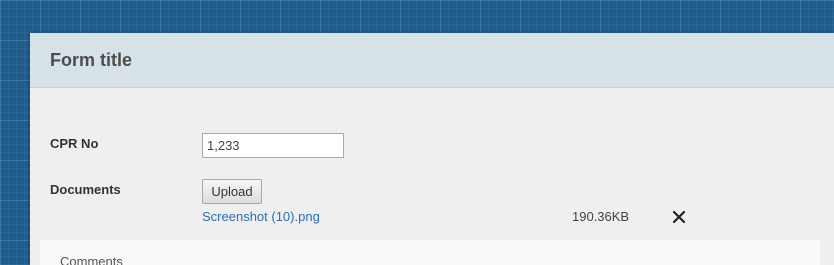 Image resolution: width=834 pixels, height=265 pixels. Describe the element at coordinates (91, 60) in the screenshot. I see `form-title: Form title` at that location.